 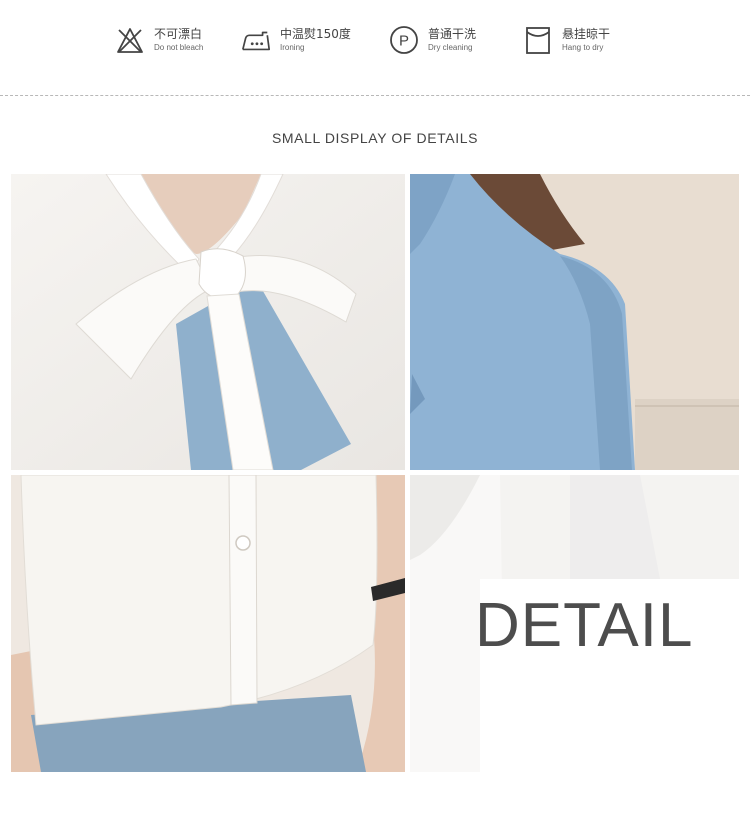 I want to click on care-item-ironing: 中温熨150度 Ironing, so click(x=295, y=40).